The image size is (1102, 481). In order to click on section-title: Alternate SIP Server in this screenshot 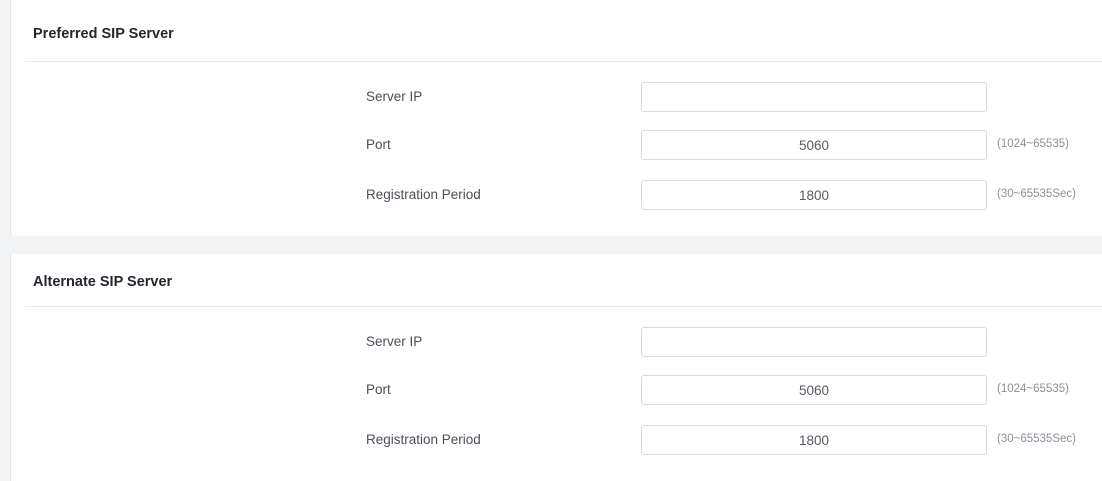, I will do `click(103, 282)`.